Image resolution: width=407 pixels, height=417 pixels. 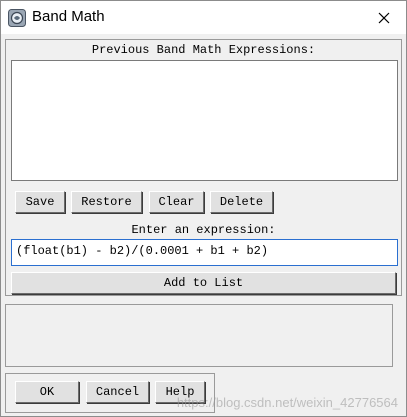 What do you see at coordinates (68, 16) in the screenshot?
I see `window-title: Band Math` at bounding box center [68, 16].